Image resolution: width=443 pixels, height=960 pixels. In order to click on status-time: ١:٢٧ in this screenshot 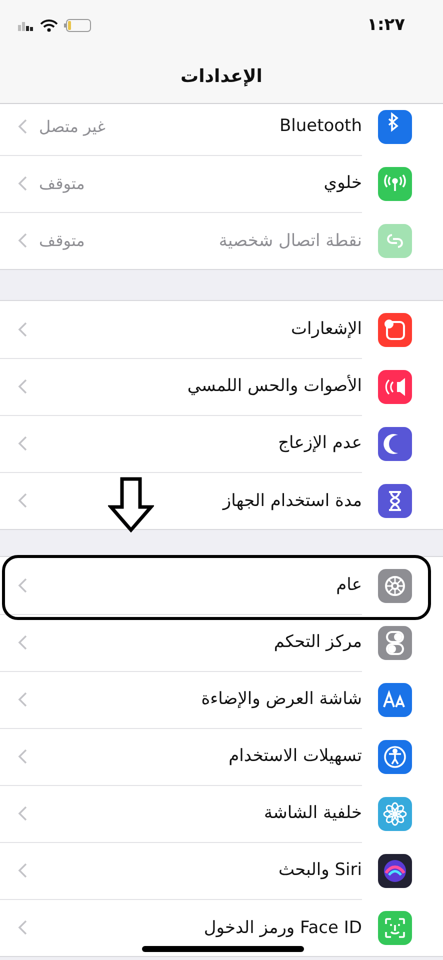, I will do `click(386, 25)`.